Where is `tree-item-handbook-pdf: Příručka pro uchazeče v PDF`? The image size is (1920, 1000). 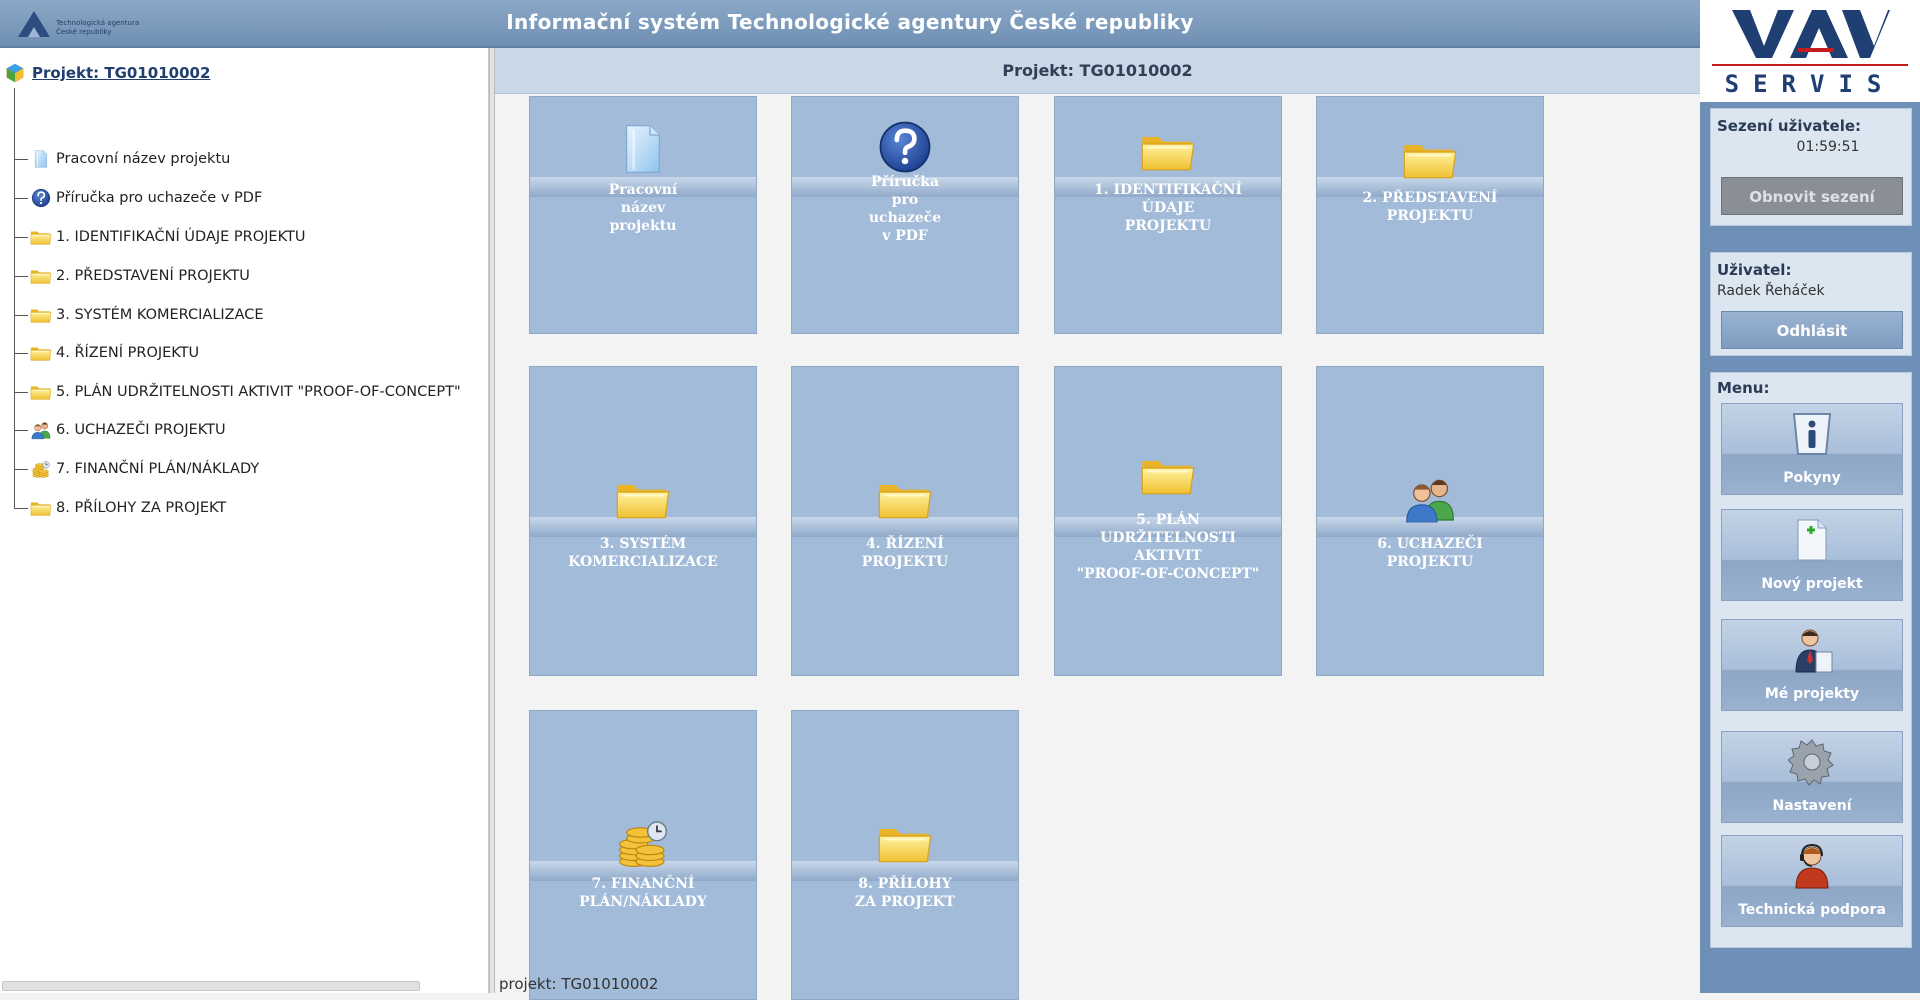
tree-item-handbook-pdf: Příručka pro uchazeče v PDF is located at coordinates (138, 198).